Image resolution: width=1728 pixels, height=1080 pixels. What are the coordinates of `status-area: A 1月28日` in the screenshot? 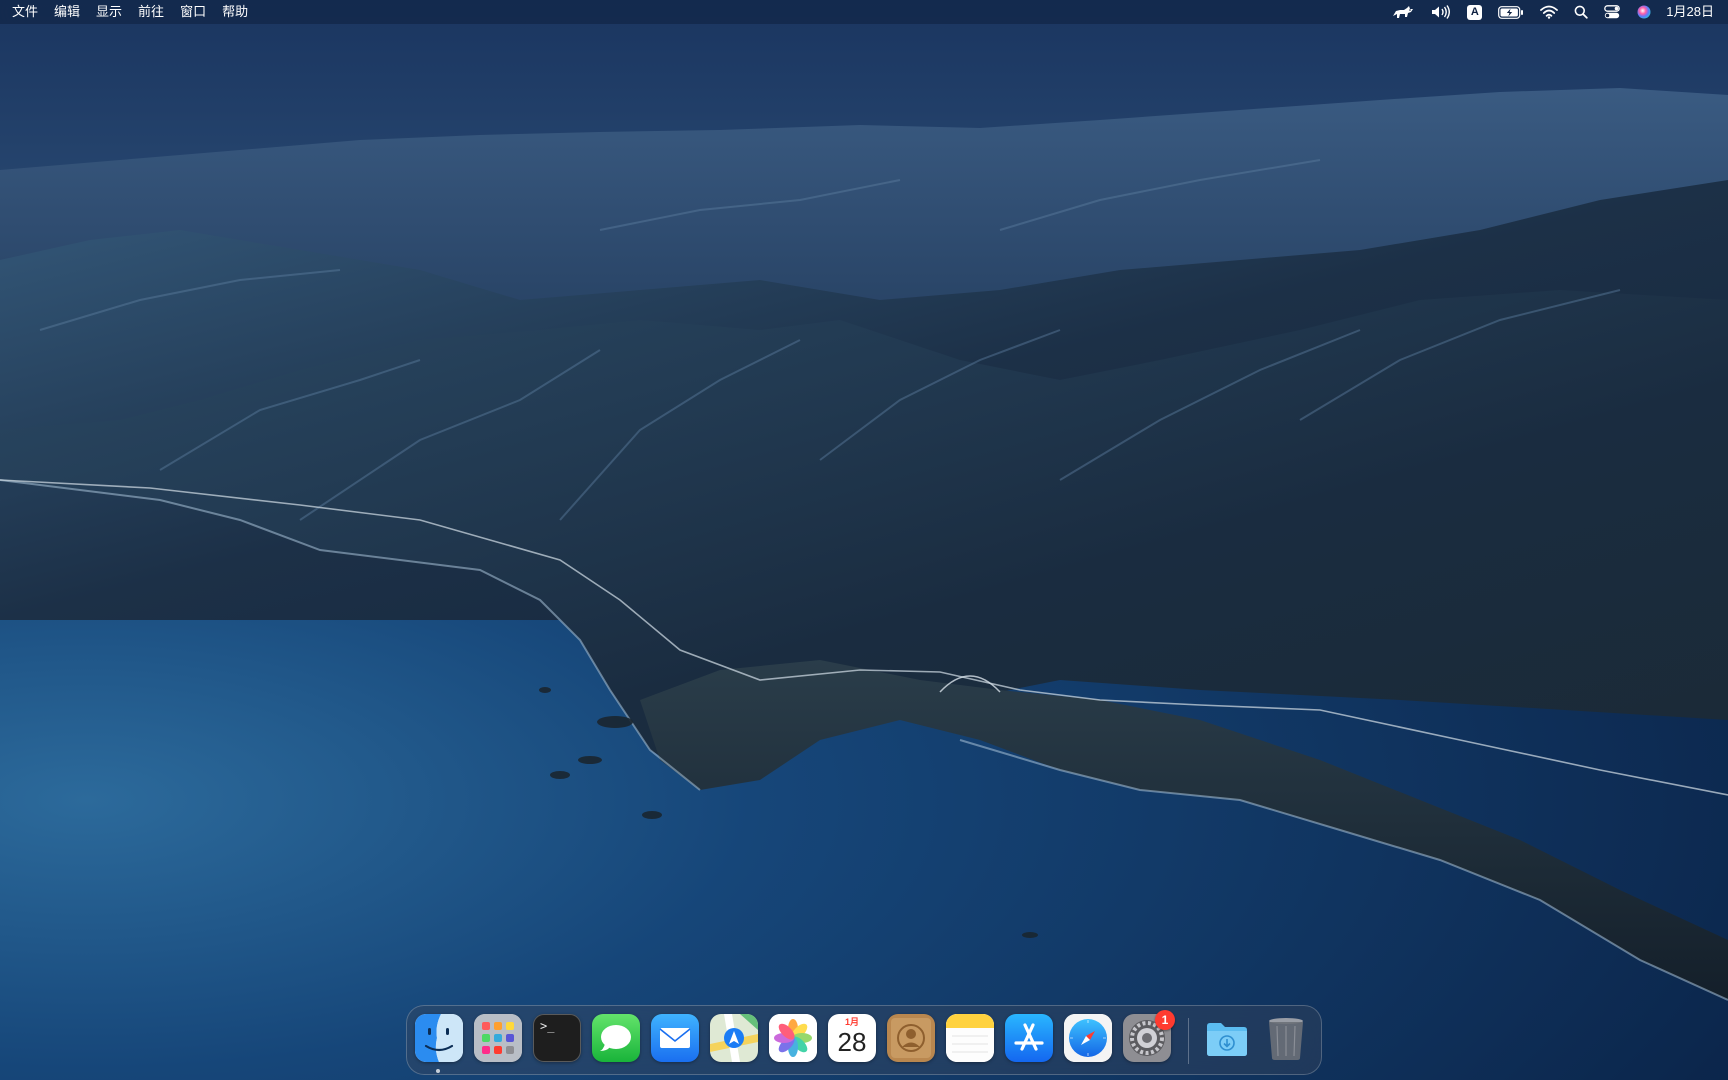 It's located at (1555, 12).